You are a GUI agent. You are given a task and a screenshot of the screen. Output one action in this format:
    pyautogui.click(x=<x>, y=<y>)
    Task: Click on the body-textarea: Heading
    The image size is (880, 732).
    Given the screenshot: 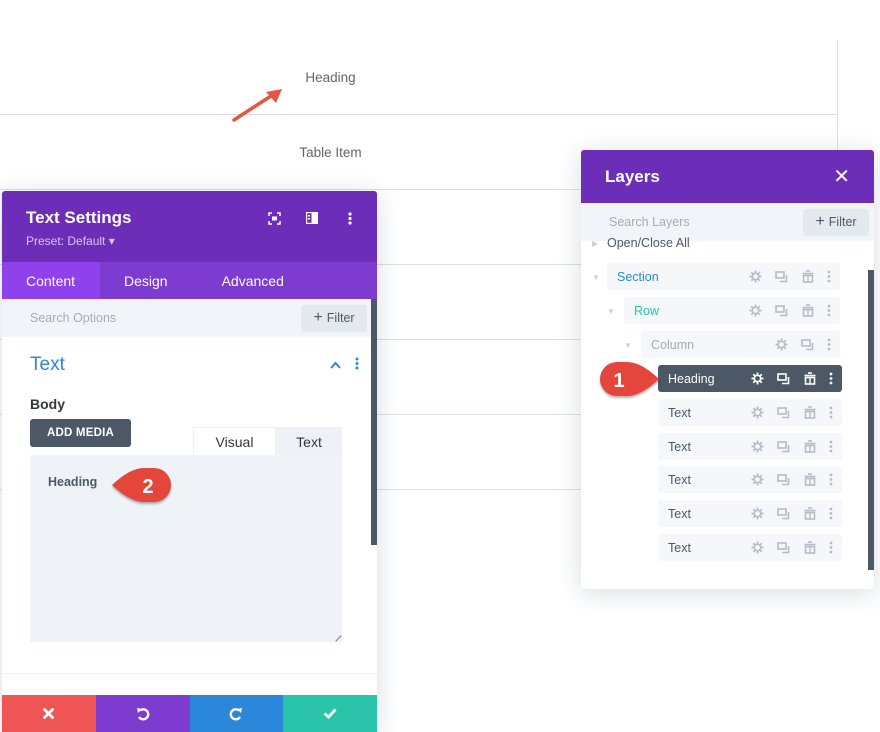 What is the action you would take?
    pyautogui.click(x=186, y=548)
    